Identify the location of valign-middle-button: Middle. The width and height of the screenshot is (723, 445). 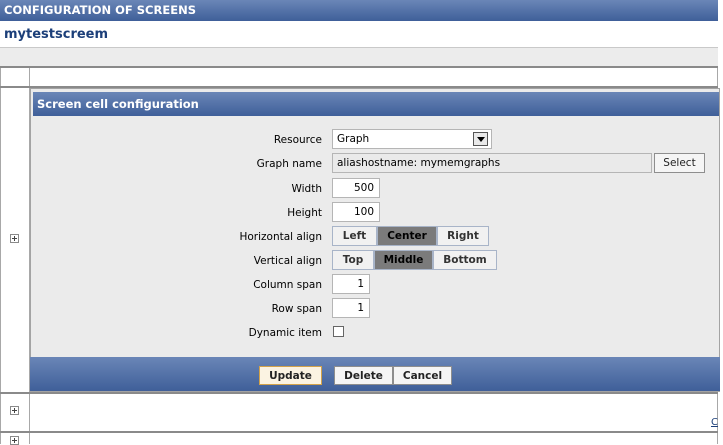
(403, 260).